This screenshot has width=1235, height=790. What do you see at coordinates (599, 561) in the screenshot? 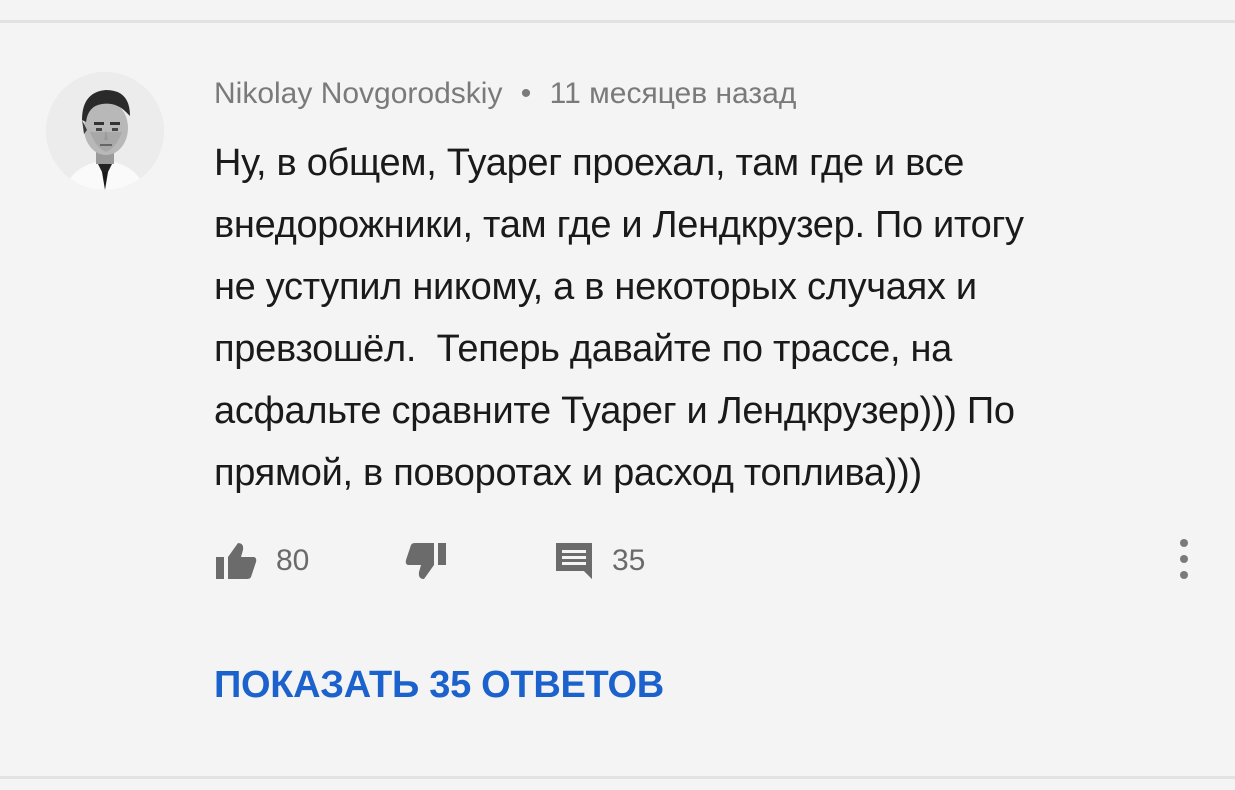
I see `reply-button: 35` at bounding box center [599, 561].